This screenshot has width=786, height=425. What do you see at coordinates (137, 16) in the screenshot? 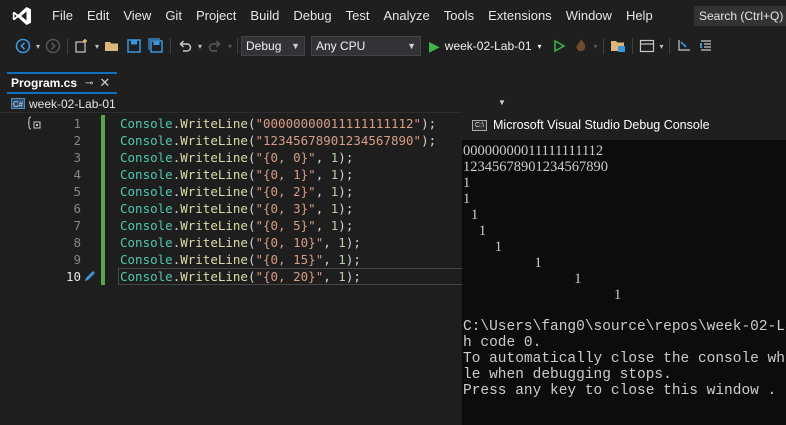
I see `menu-view: View` at bounding box center [137, 16].